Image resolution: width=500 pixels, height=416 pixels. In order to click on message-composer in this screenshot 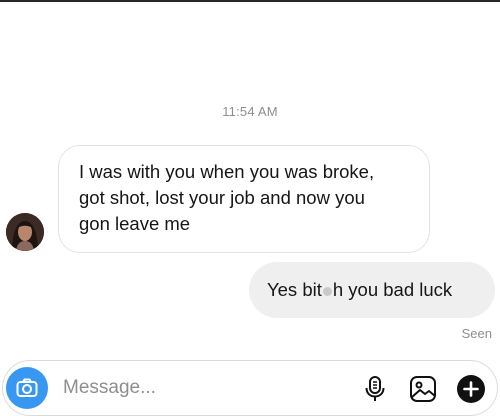, I will do `click(250, 388)`.